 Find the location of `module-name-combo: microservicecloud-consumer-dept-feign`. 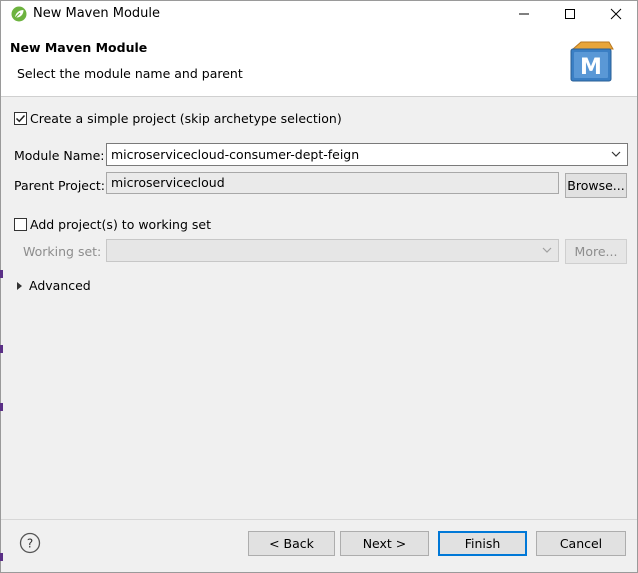

module-name-combo: microservicecloud-consumer-dept-feign is located at coordinates (367, 154).